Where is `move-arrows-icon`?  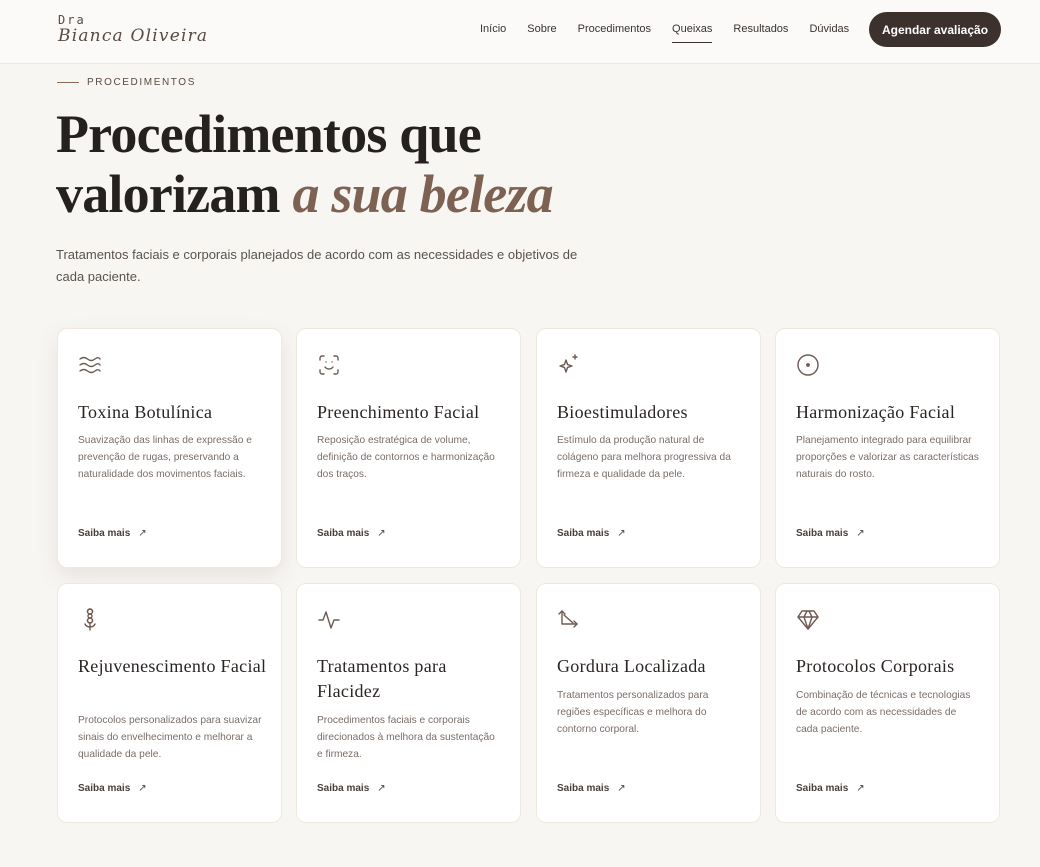 move-arrows-icon is located at coordinates (569, 620).